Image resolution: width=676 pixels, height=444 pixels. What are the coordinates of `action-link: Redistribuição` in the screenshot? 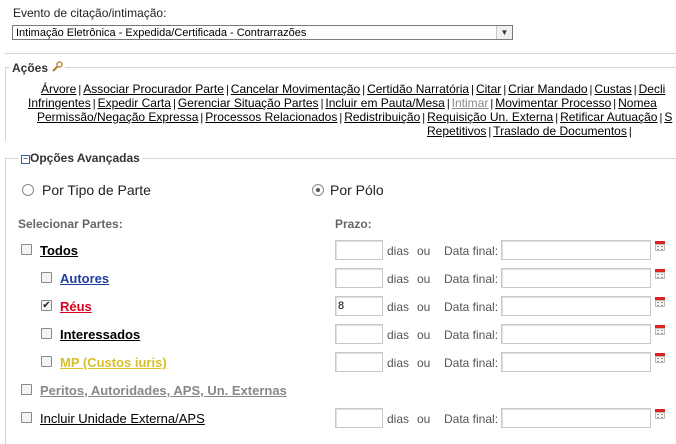 It's located at (382, 117).